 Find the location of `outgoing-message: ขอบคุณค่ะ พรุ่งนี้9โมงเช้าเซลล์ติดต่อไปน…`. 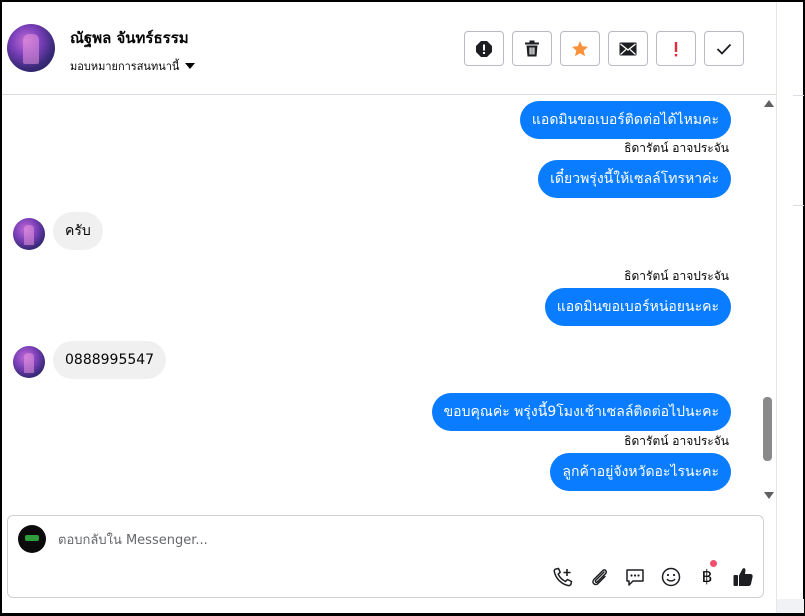

outgoing-message: ขอบคุณค่ะ พรุ่งนี้9โมงเช้าเซลล์ติดต่อไปน… is located at coordinates (581, 412).